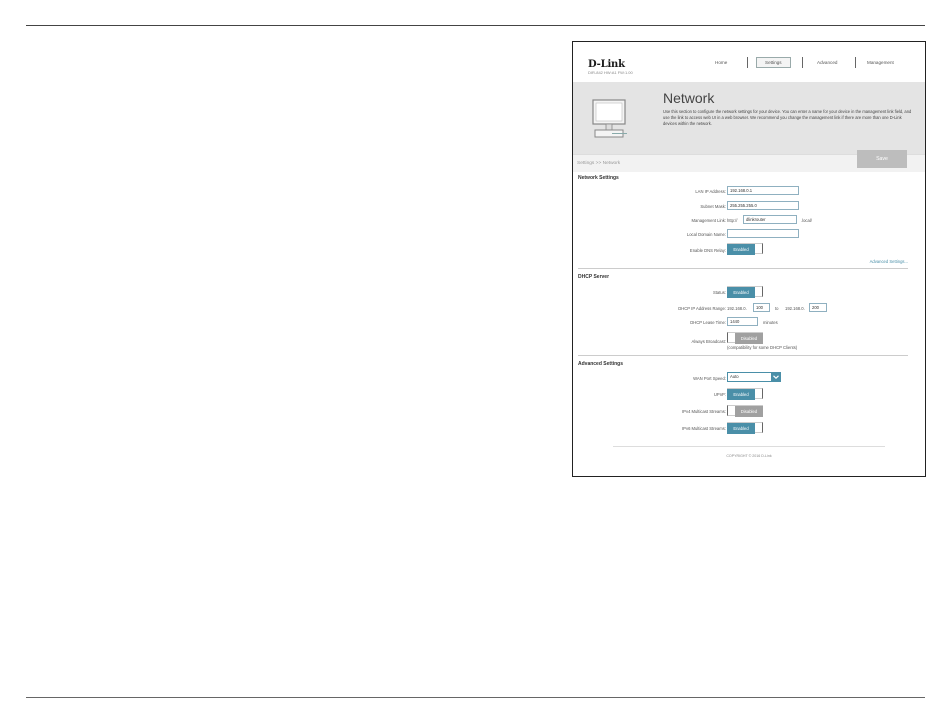  I want to click on model-info: DIR-842 HW:A1 FW:1.00, so click(610, 72).